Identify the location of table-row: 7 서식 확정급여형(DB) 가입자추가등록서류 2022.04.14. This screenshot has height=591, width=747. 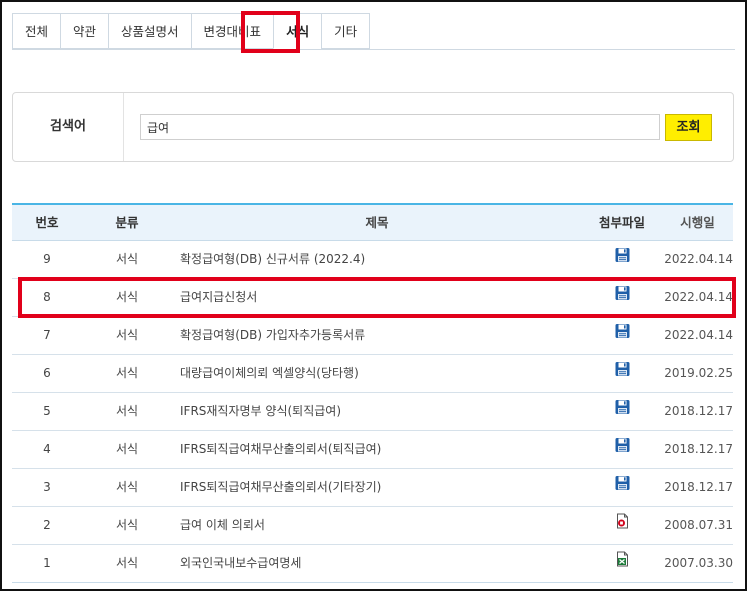
(372, 336).